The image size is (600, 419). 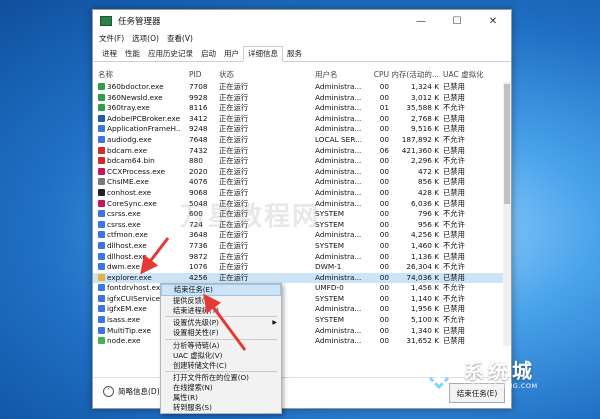 What do you see at coordinates (198, 150) in the screenshot?
I see `cell-pid: 7432` at bounding box center [198, 150].